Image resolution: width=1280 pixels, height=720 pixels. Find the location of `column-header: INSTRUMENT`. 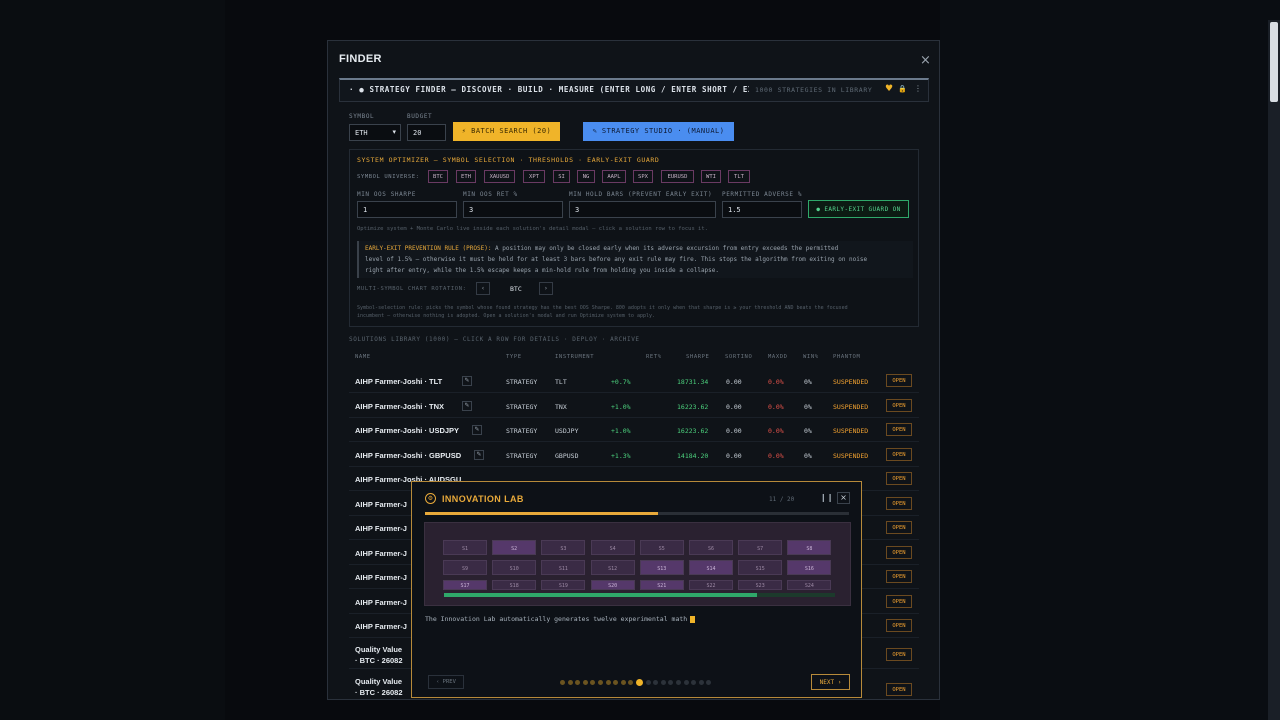

column-header: INSTRUMENT is located at coordinates (574, 357).